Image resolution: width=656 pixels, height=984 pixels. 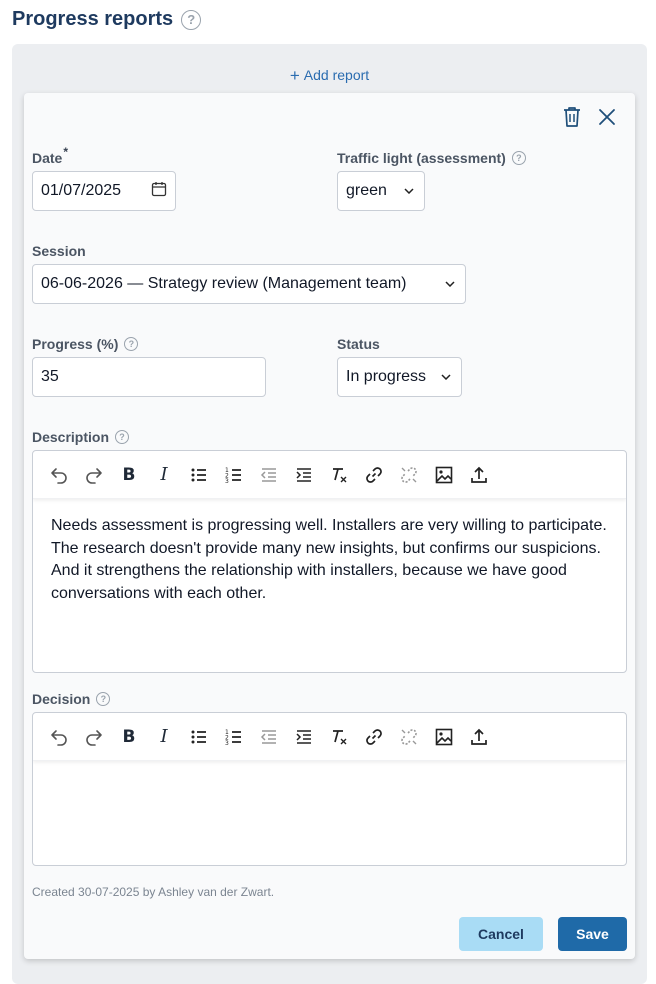 I want to click on date-input: 01/07/2025, so click(x=104, y=191).